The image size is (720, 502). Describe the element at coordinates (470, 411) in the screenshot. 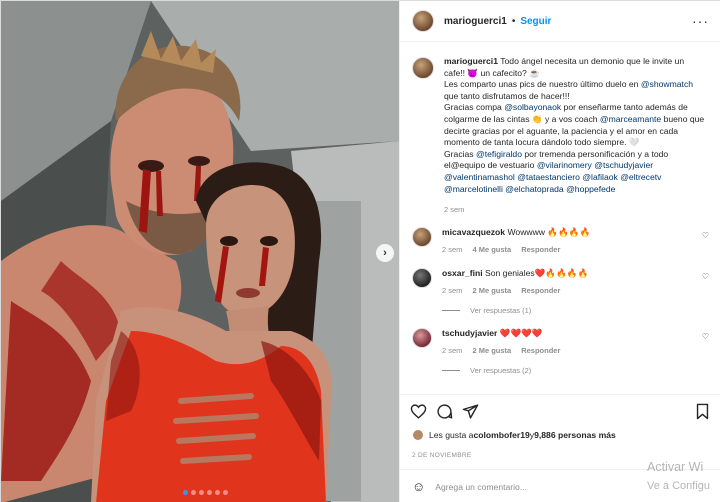

I see `share-icon` at that location.